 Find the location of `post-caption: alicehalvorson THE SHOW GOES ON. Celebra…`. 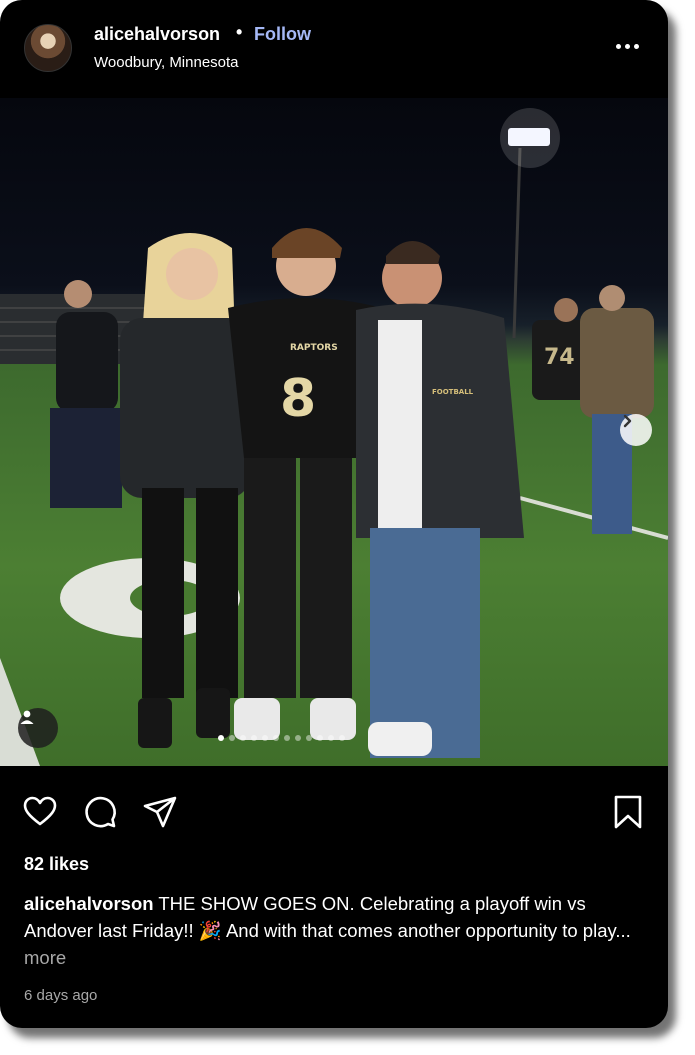

post-caption: alicehalvorson THE SHOW GOES ON. Celebra… is located at coordinates (339, 930).